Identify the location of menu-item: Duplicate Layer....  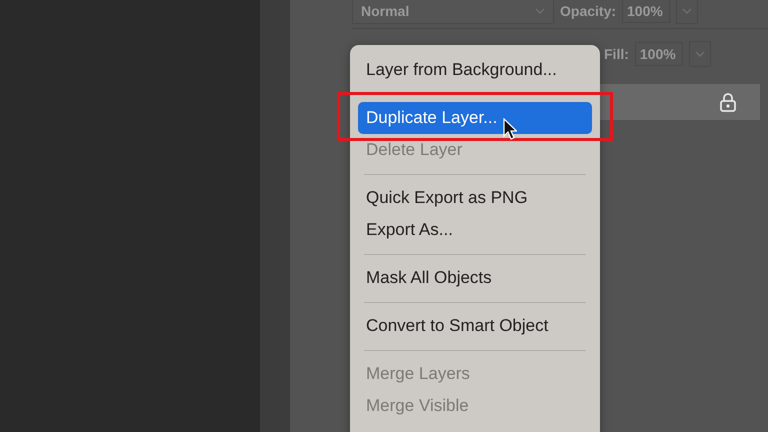
(475, 118).